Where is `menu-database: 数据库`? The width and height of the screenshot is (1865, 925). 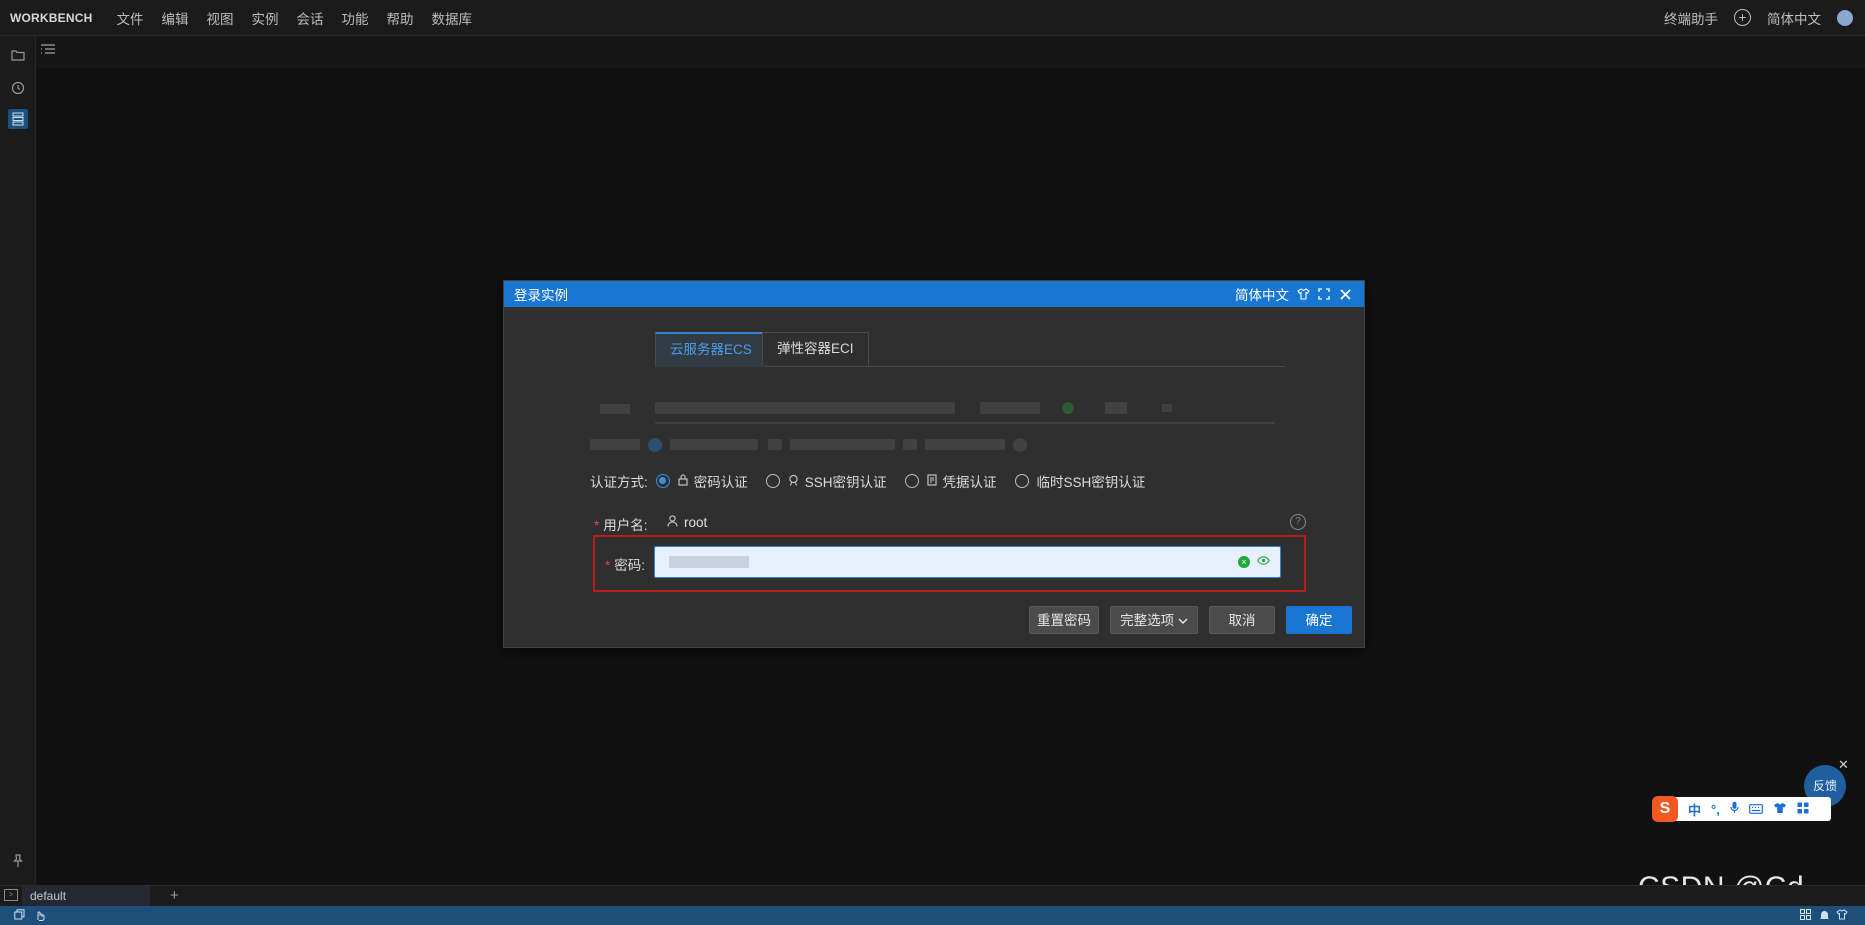
menu-database: 数据库 is located at coordinates (451, 18).